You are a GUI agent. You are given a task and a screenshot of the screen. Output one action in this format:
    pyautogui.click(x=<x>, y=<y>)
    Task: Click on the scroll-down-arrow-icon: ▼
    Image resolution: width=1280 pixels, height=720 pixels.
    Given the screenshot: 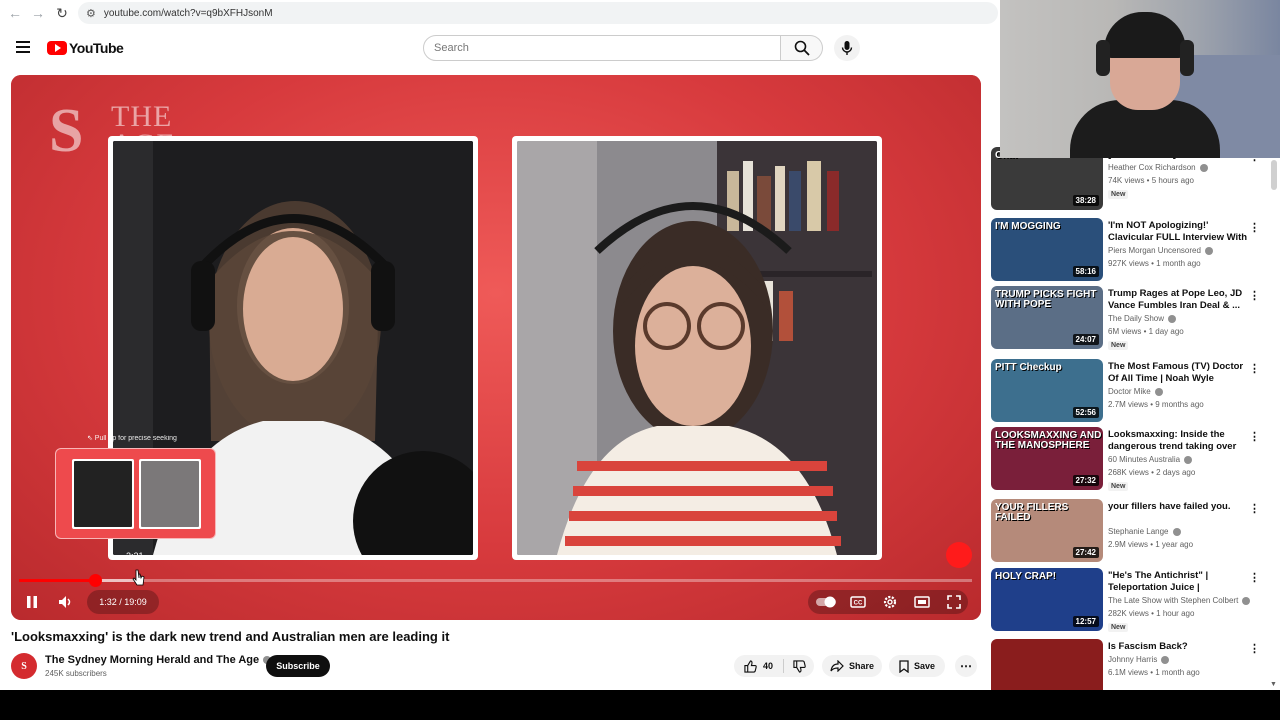 What is the action you would take?
    pyautogui.click(x=1273, y=684)
    